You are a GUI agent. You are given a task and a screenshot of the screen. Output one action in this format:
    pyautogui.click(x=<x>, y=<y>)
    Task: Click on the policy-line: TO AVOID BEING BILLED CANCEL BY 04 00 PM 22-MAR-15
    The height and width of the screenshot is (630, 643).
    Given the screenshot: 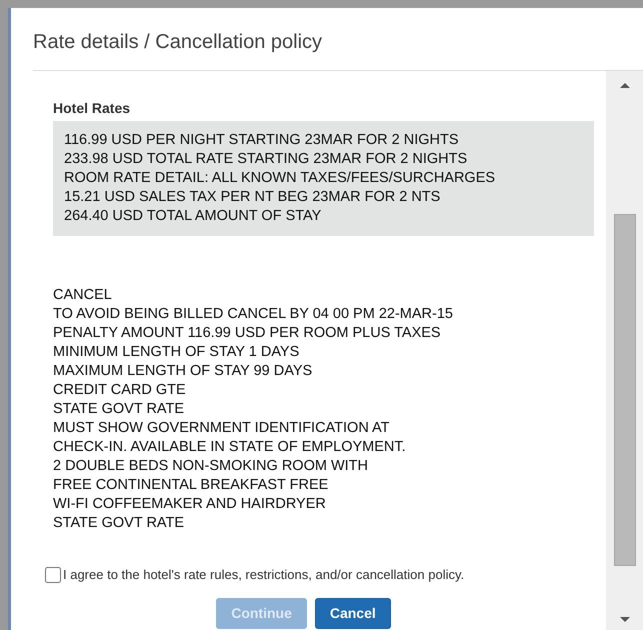 What is the action you would take?
    pyautogui.click(x=253, y=314)
    